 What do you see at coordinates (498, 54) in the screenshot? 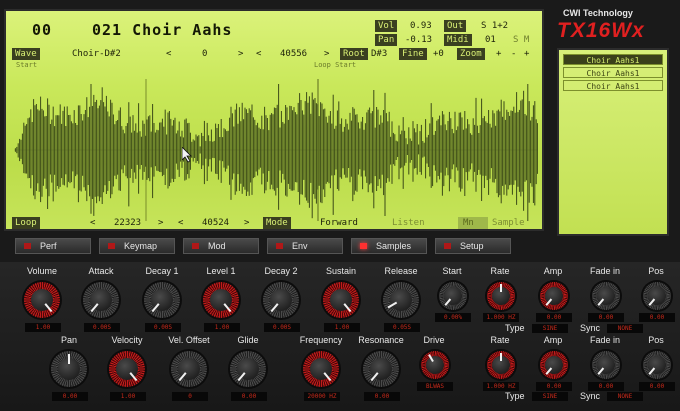
I see `zoom-in-button: +` at bounding box center [498, 54].